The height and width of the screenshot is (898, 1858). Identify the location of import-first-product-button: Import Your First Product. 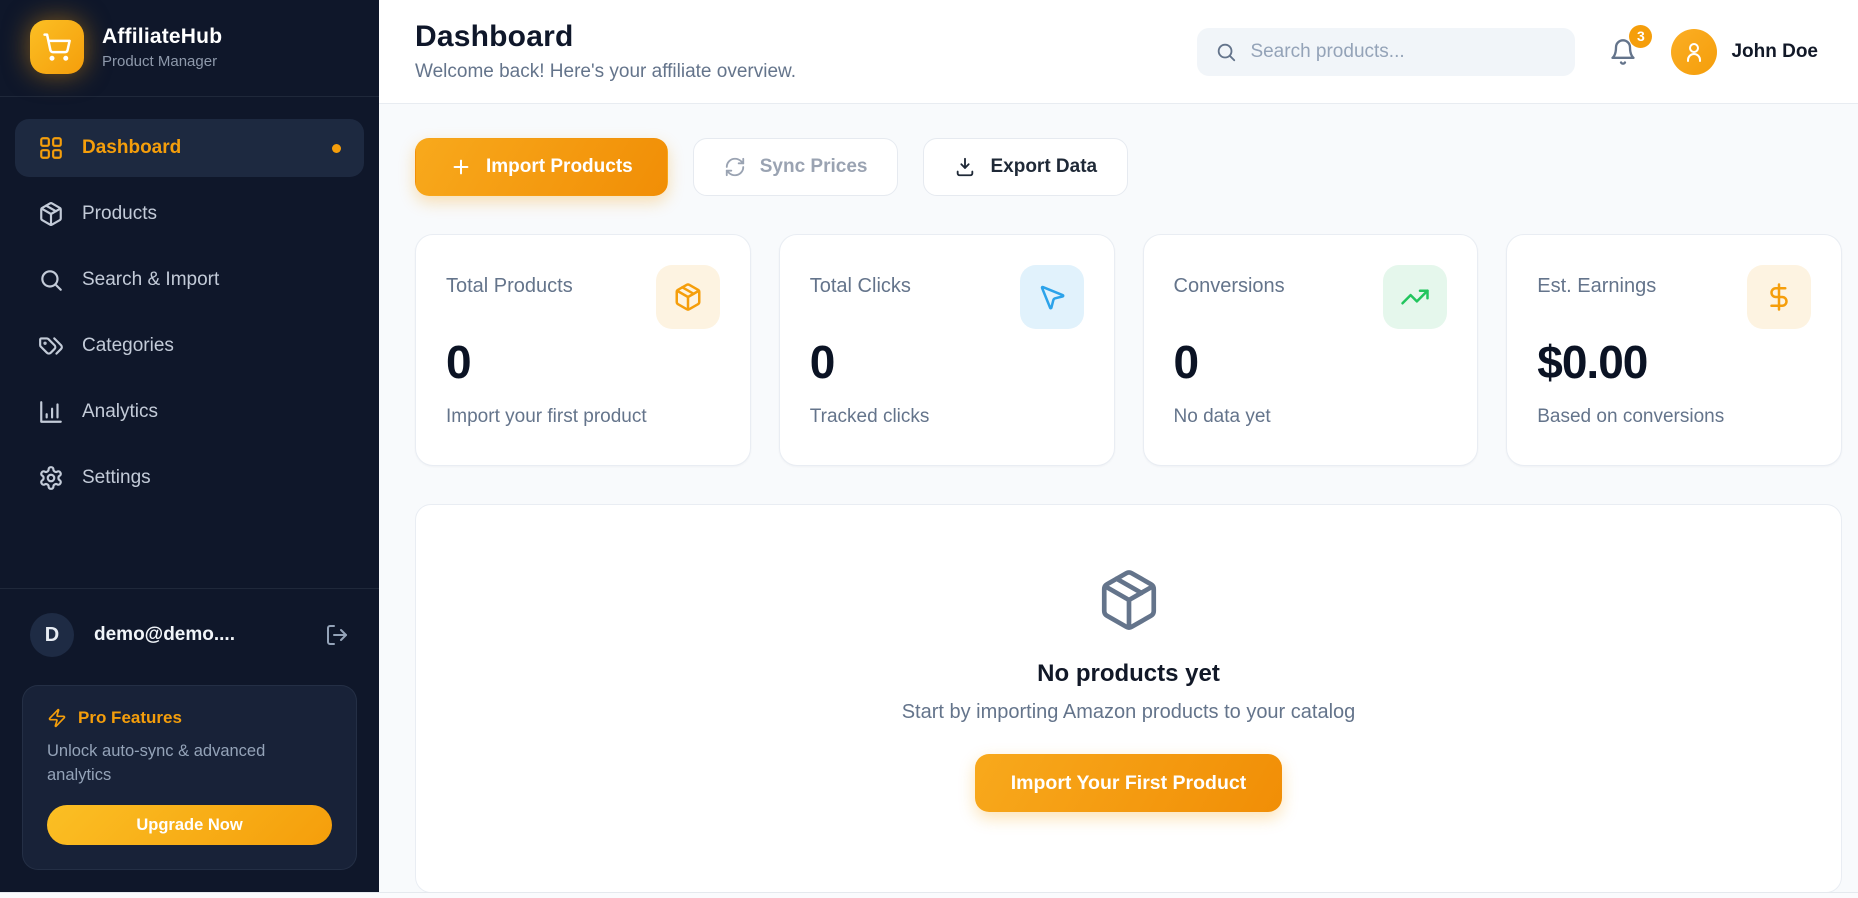
(1128, 783).